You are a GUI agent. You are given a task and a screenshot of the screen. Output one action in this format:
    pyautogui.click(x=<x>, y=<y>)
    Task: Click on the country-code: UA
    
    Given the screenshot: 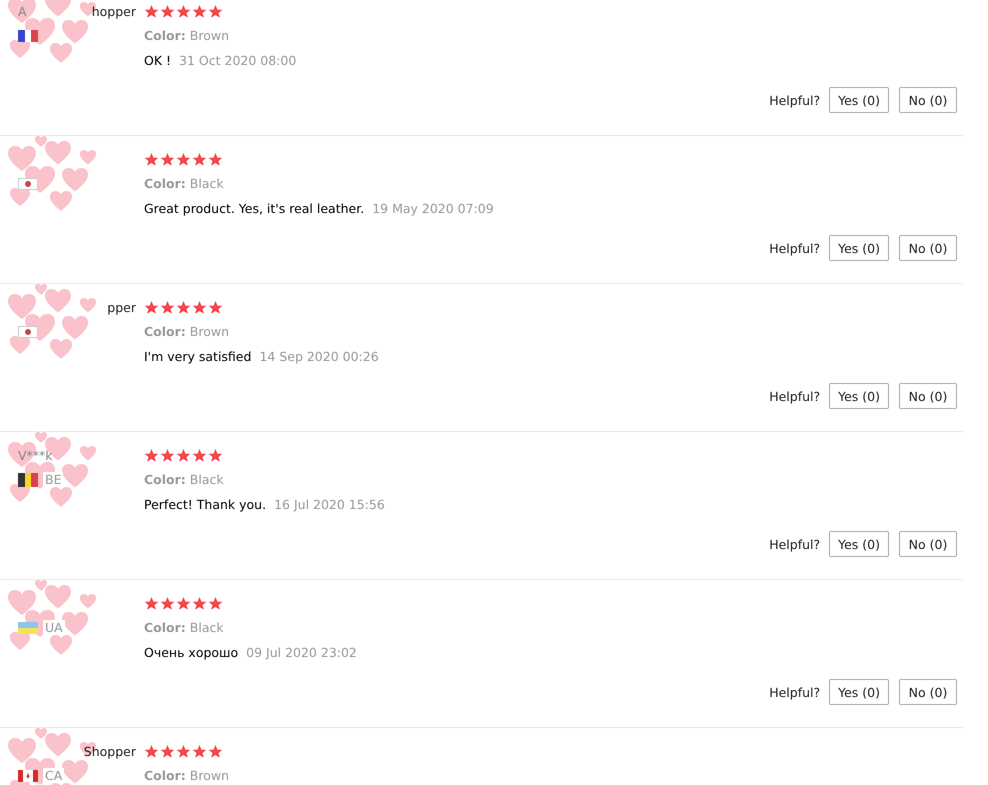 What is the action you would take?
    pyautogui.click(x=54, y=627)
    